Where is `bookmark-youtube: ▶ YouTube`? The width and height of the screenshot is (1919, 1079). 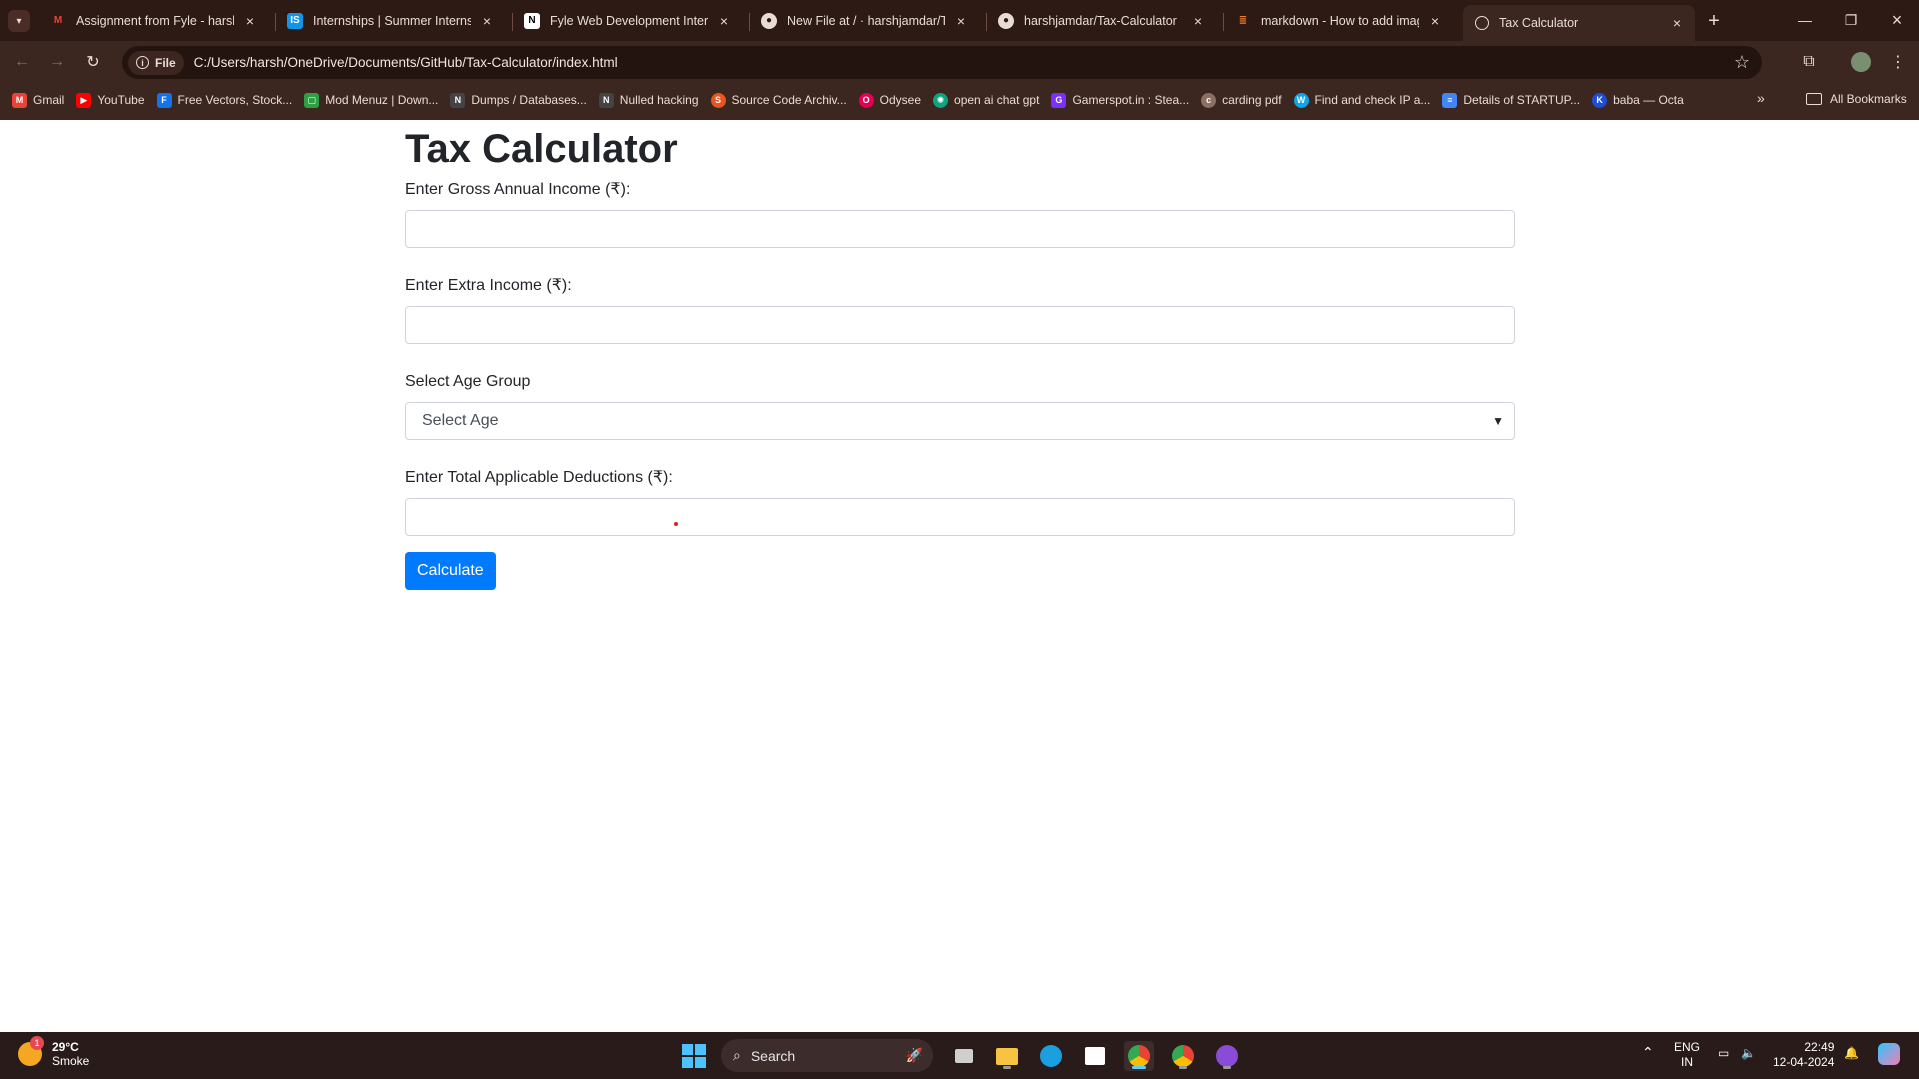
bookmark-youtube: ▶ YouTube is located at coordinates (110, 100).